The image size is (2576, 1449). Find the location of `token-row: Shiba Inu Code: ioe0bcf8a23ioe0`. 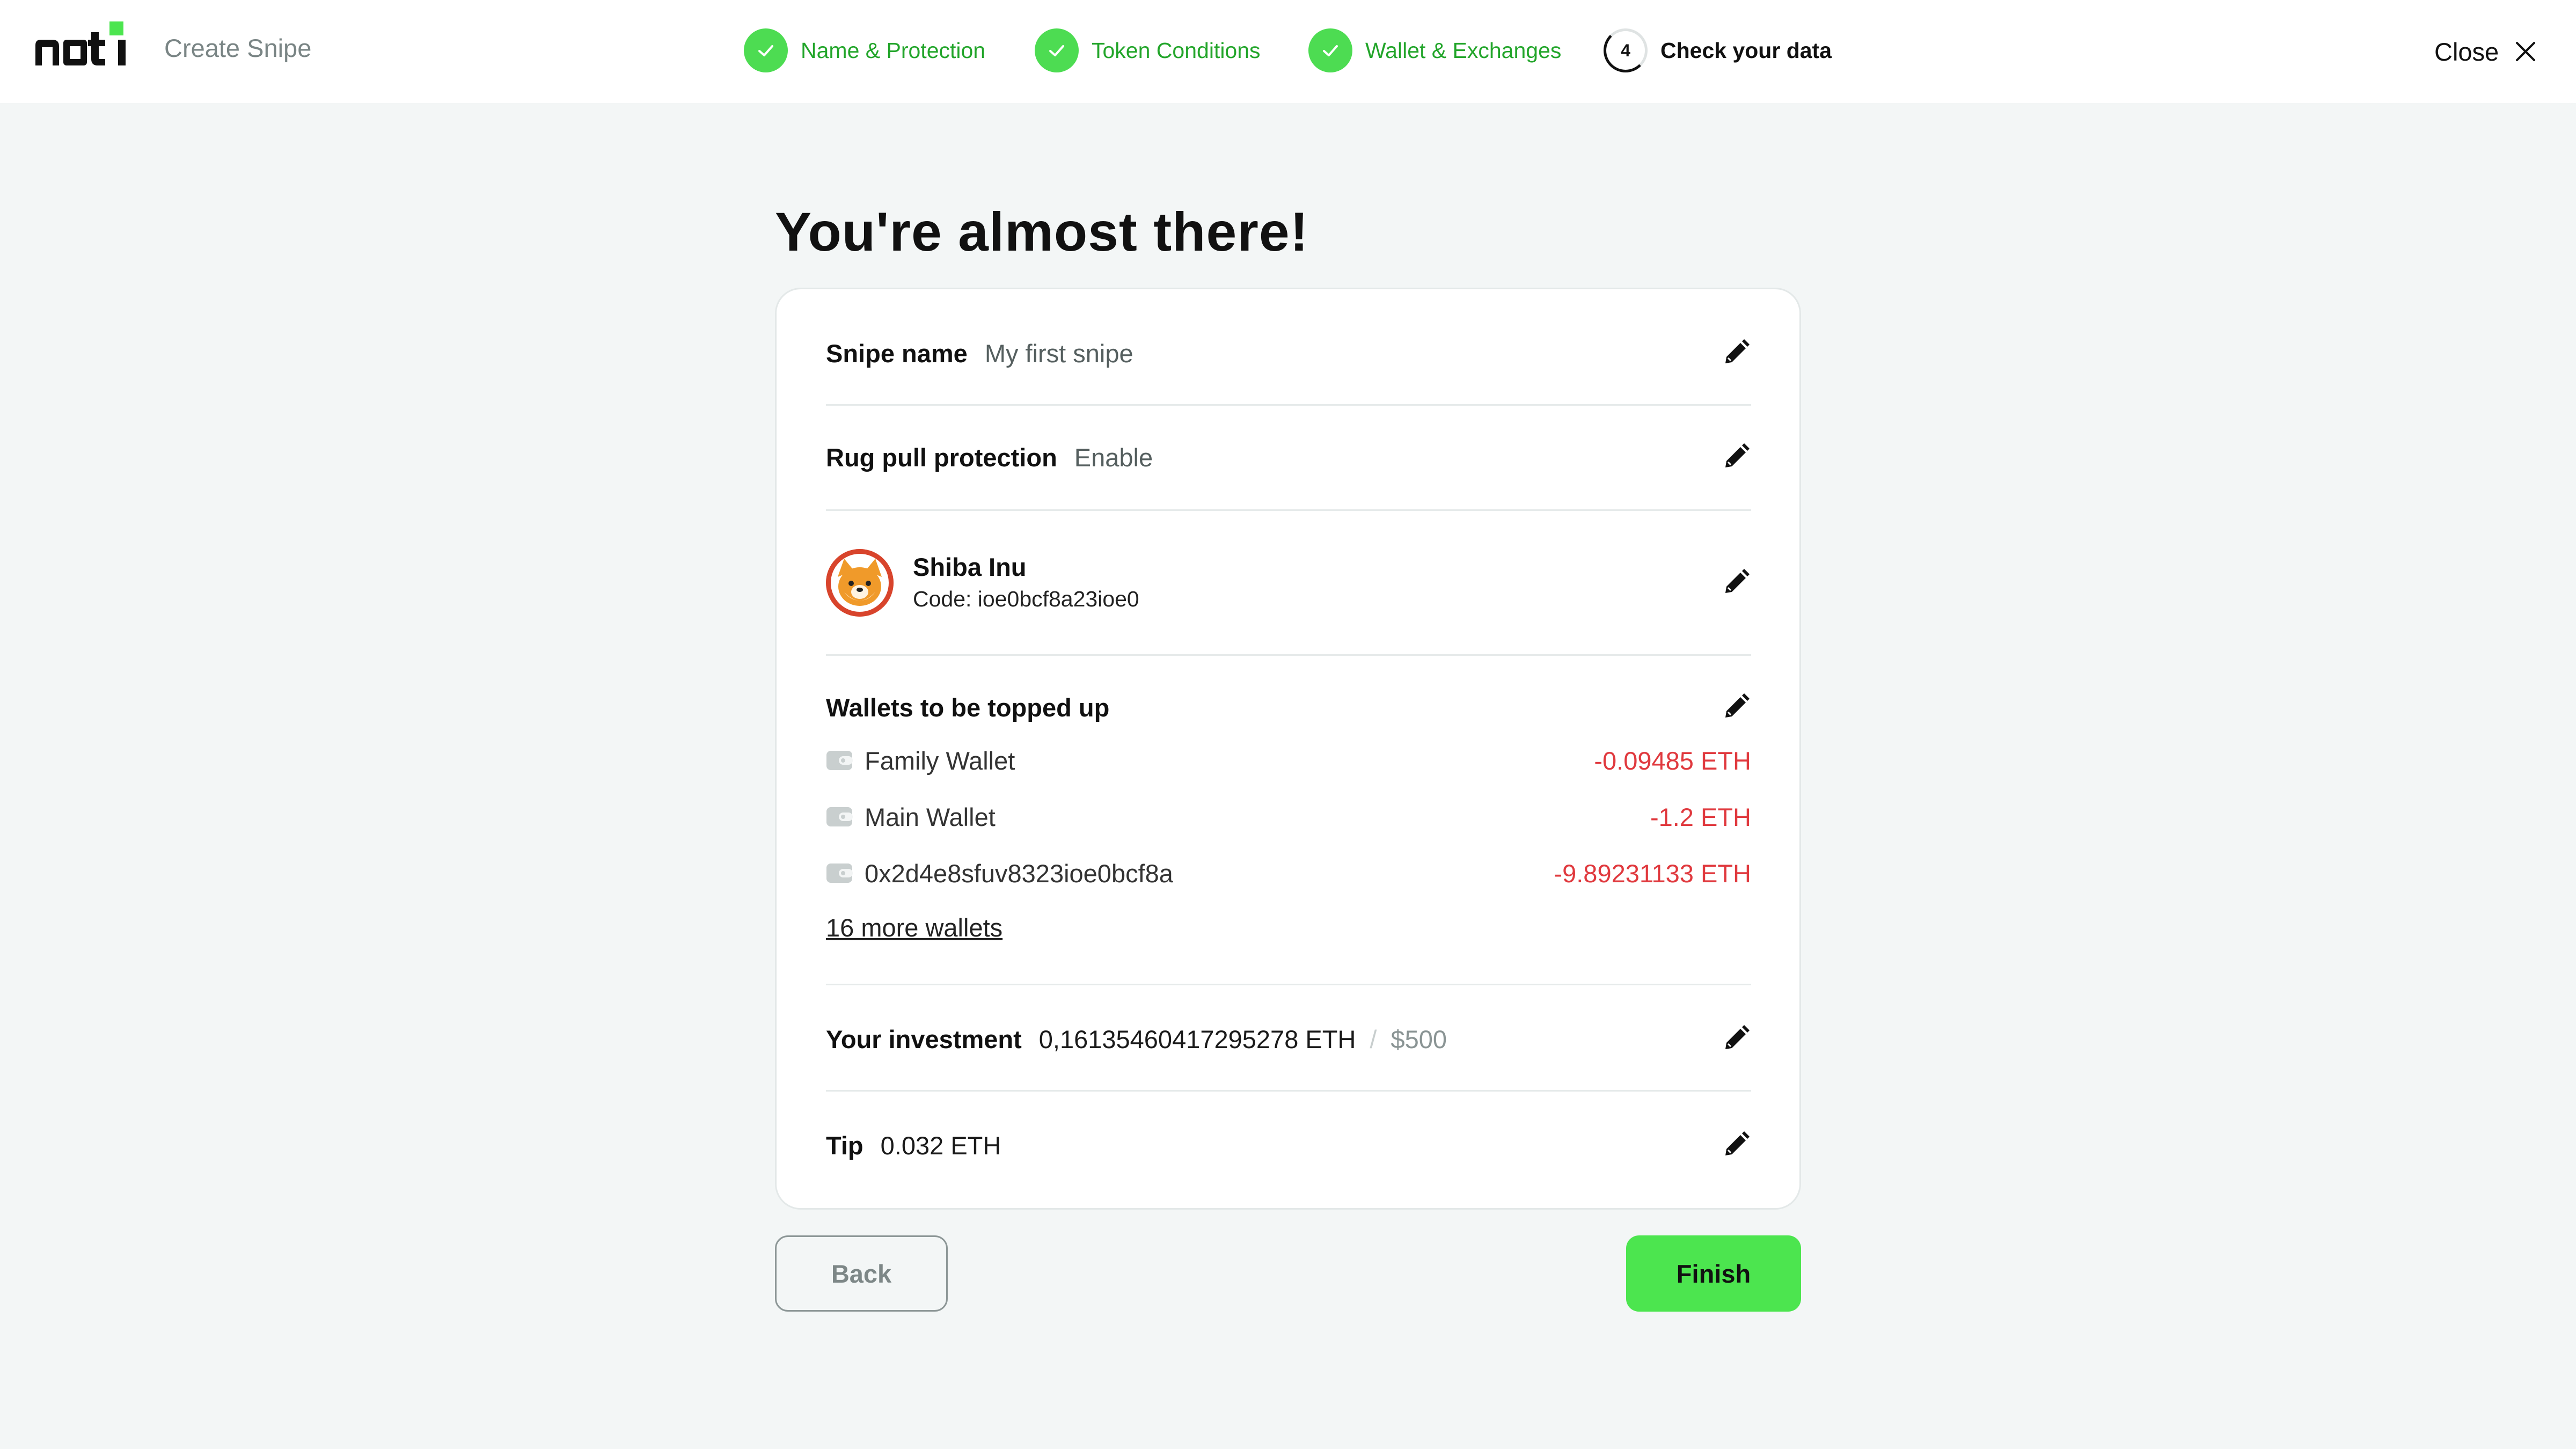

token-row: Shiba Inu Code: ioe0bcf8a23ioe0 is located at coordinates (1288, 584).